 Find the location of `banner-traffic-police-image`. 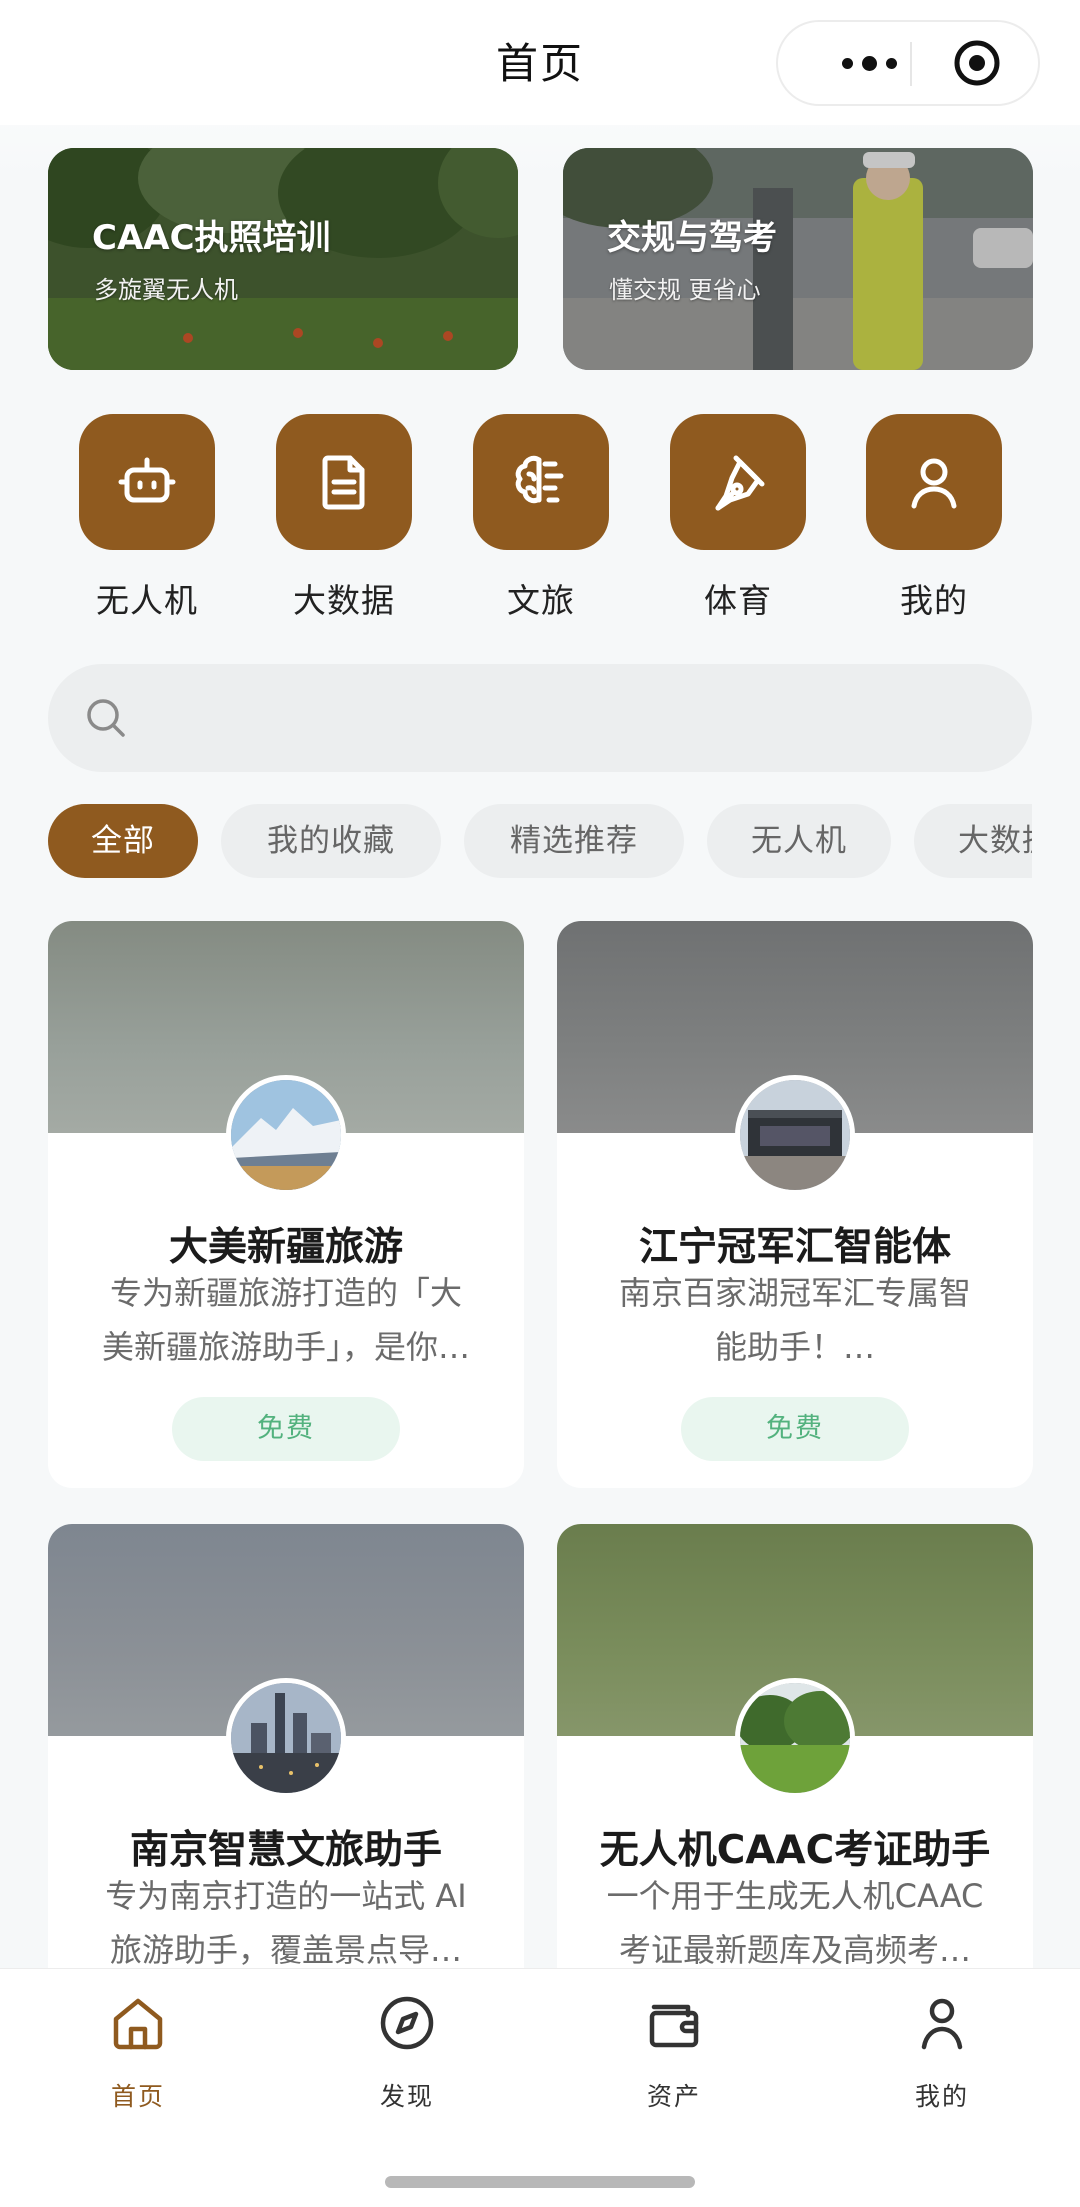

banner-traffic-police-image is located at coordinates (798, 259).